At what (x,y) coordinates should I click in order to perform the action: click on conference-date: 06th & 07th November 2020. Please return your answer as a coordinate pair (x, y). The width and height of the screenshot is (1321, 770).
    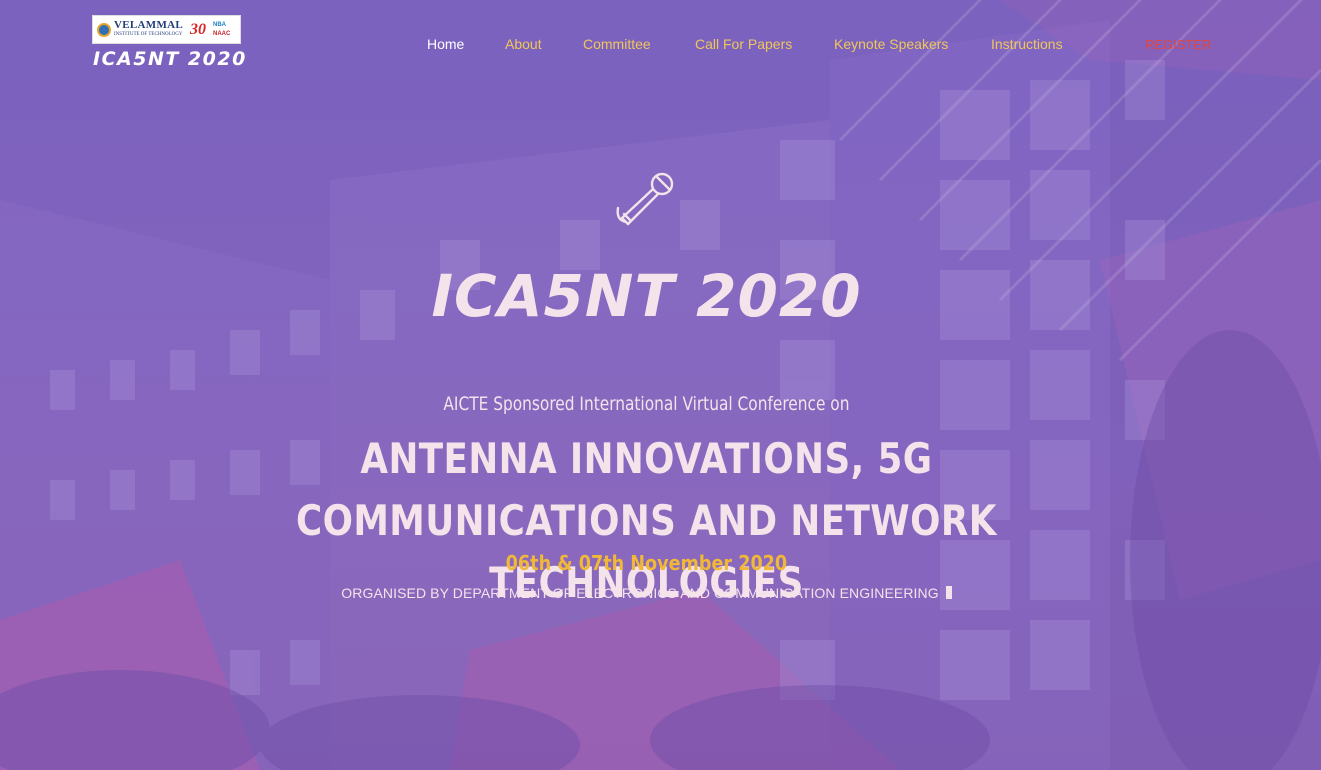
    Looking at the image, I should click on (646, 563).